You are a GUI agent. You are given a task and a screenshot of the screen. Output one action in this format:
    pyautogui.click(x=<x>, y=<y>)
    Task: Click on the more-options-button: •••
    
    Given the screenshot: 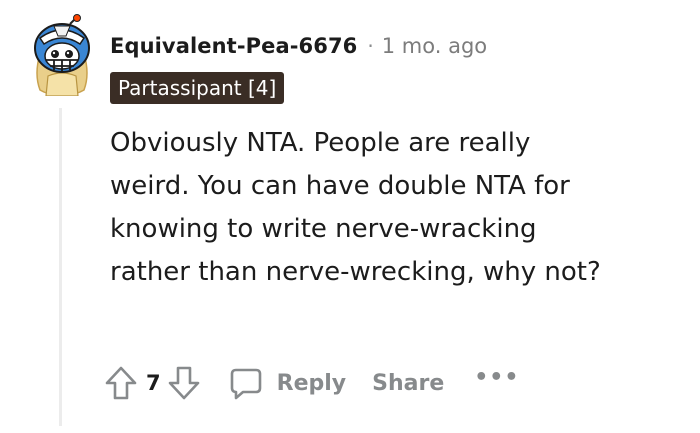 What is the action you would take?
    pyautogui.click(x=496, y=377)
    